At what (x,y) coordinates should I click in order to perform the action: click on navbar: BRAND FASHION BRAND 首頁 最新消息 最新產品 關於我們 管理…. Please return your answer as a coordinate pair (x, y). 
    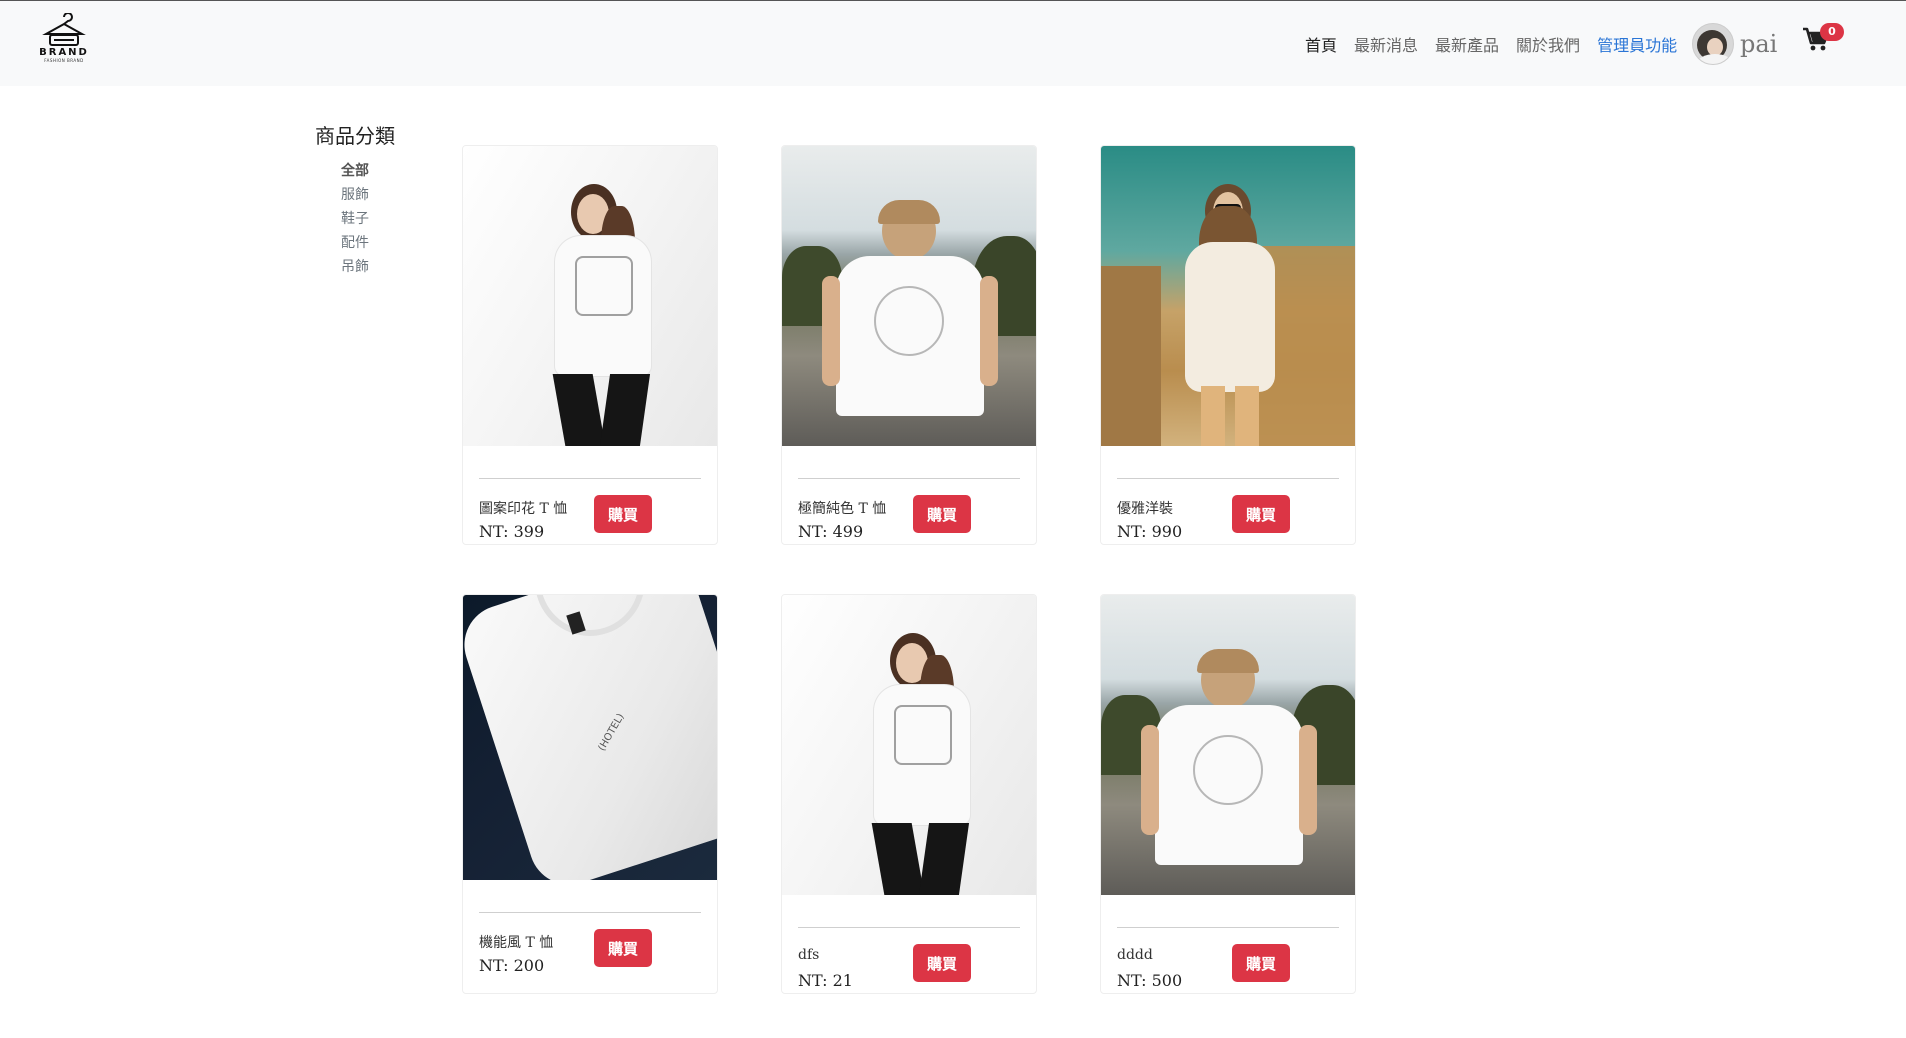
    Looking at the image, I should click on (953, 43).